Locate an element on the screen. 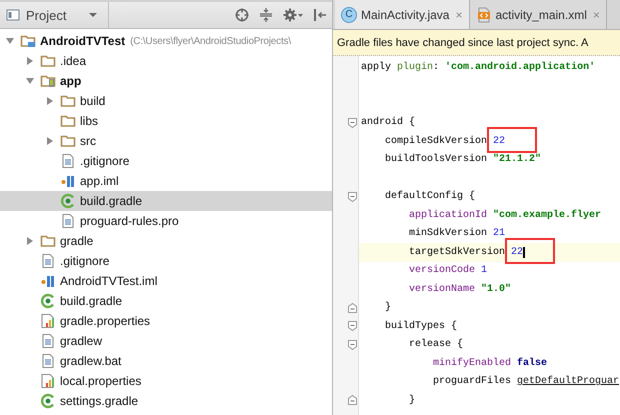 Image resolution: width=620 pixels, height=415 pixels. code-line: apply plugin: 'com.android.application' is located at coordinates (478, 67).